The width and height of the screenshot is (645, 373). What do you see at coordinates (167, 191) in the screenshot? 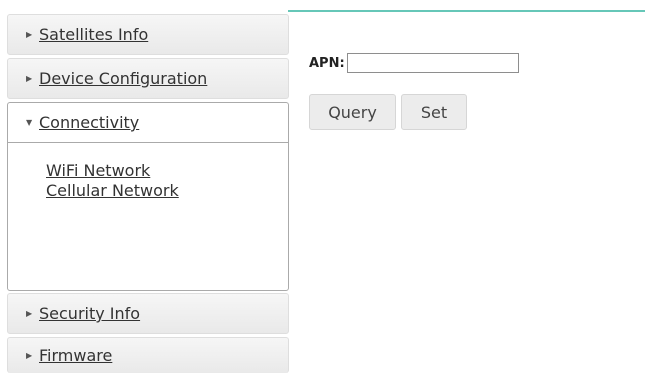
I see `link-cellular-network: Cellular Network` at bounding box center [167, 191].